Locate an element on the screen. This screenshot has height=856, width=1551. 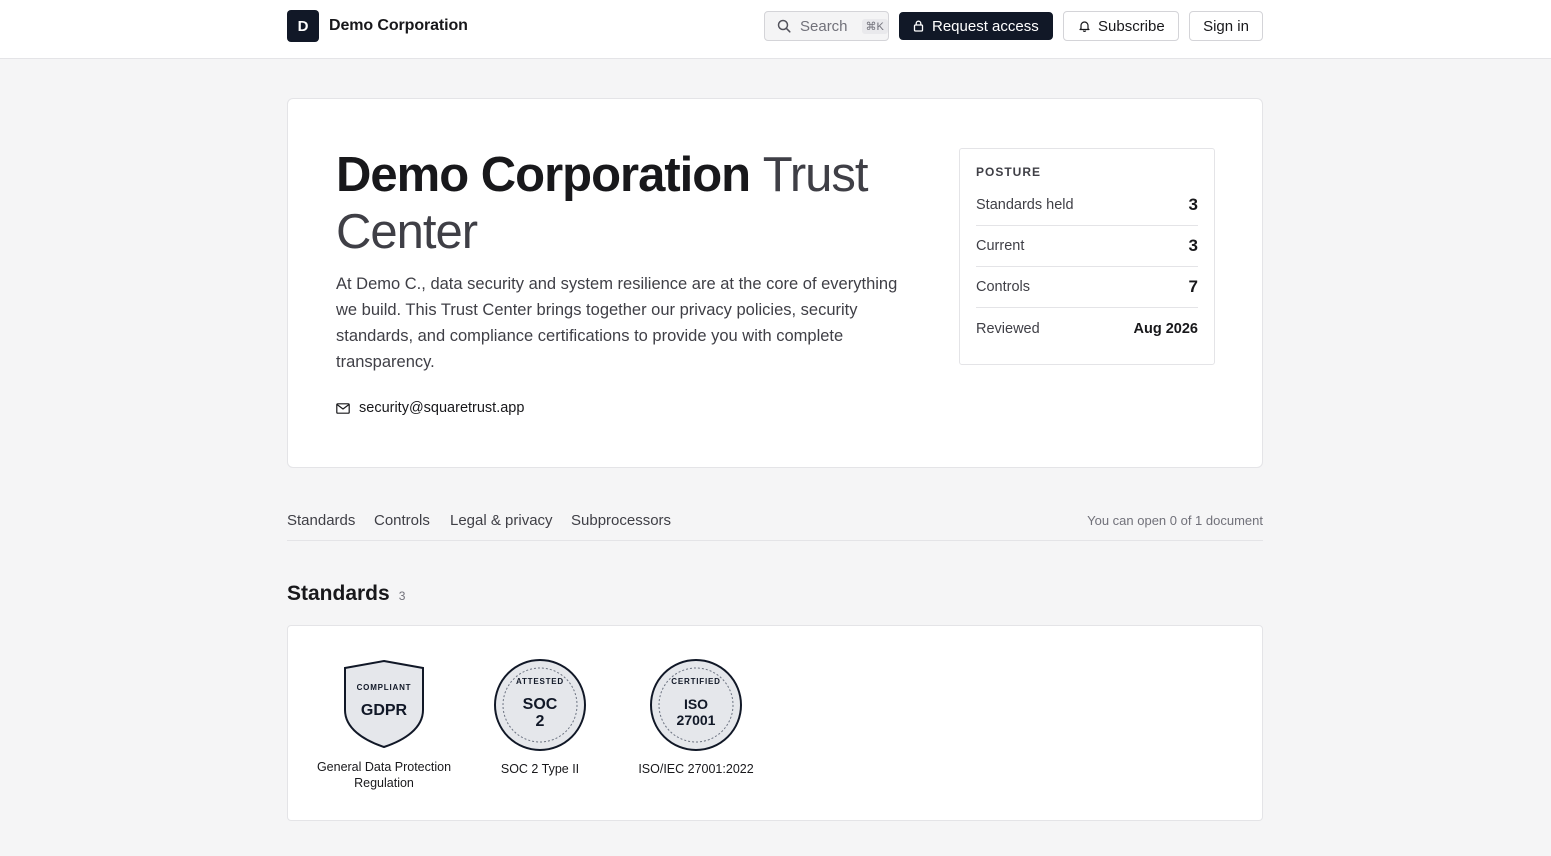
standards-title: Standards is located at coordinates (338, 593).